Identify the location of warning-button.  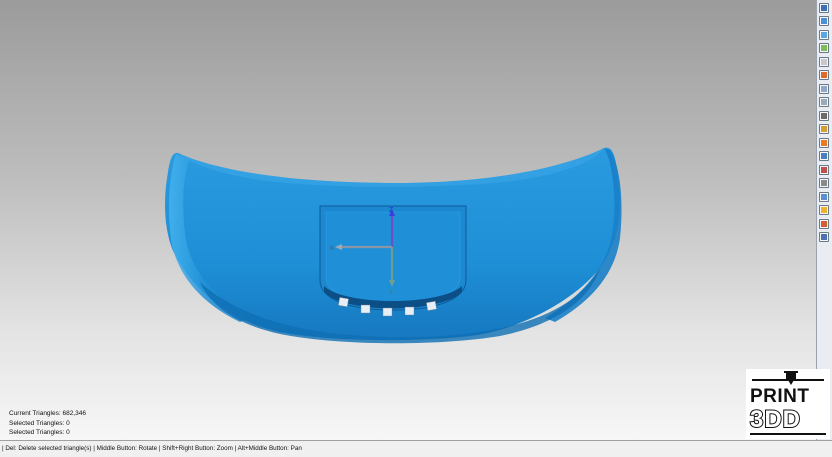
(824, 143).